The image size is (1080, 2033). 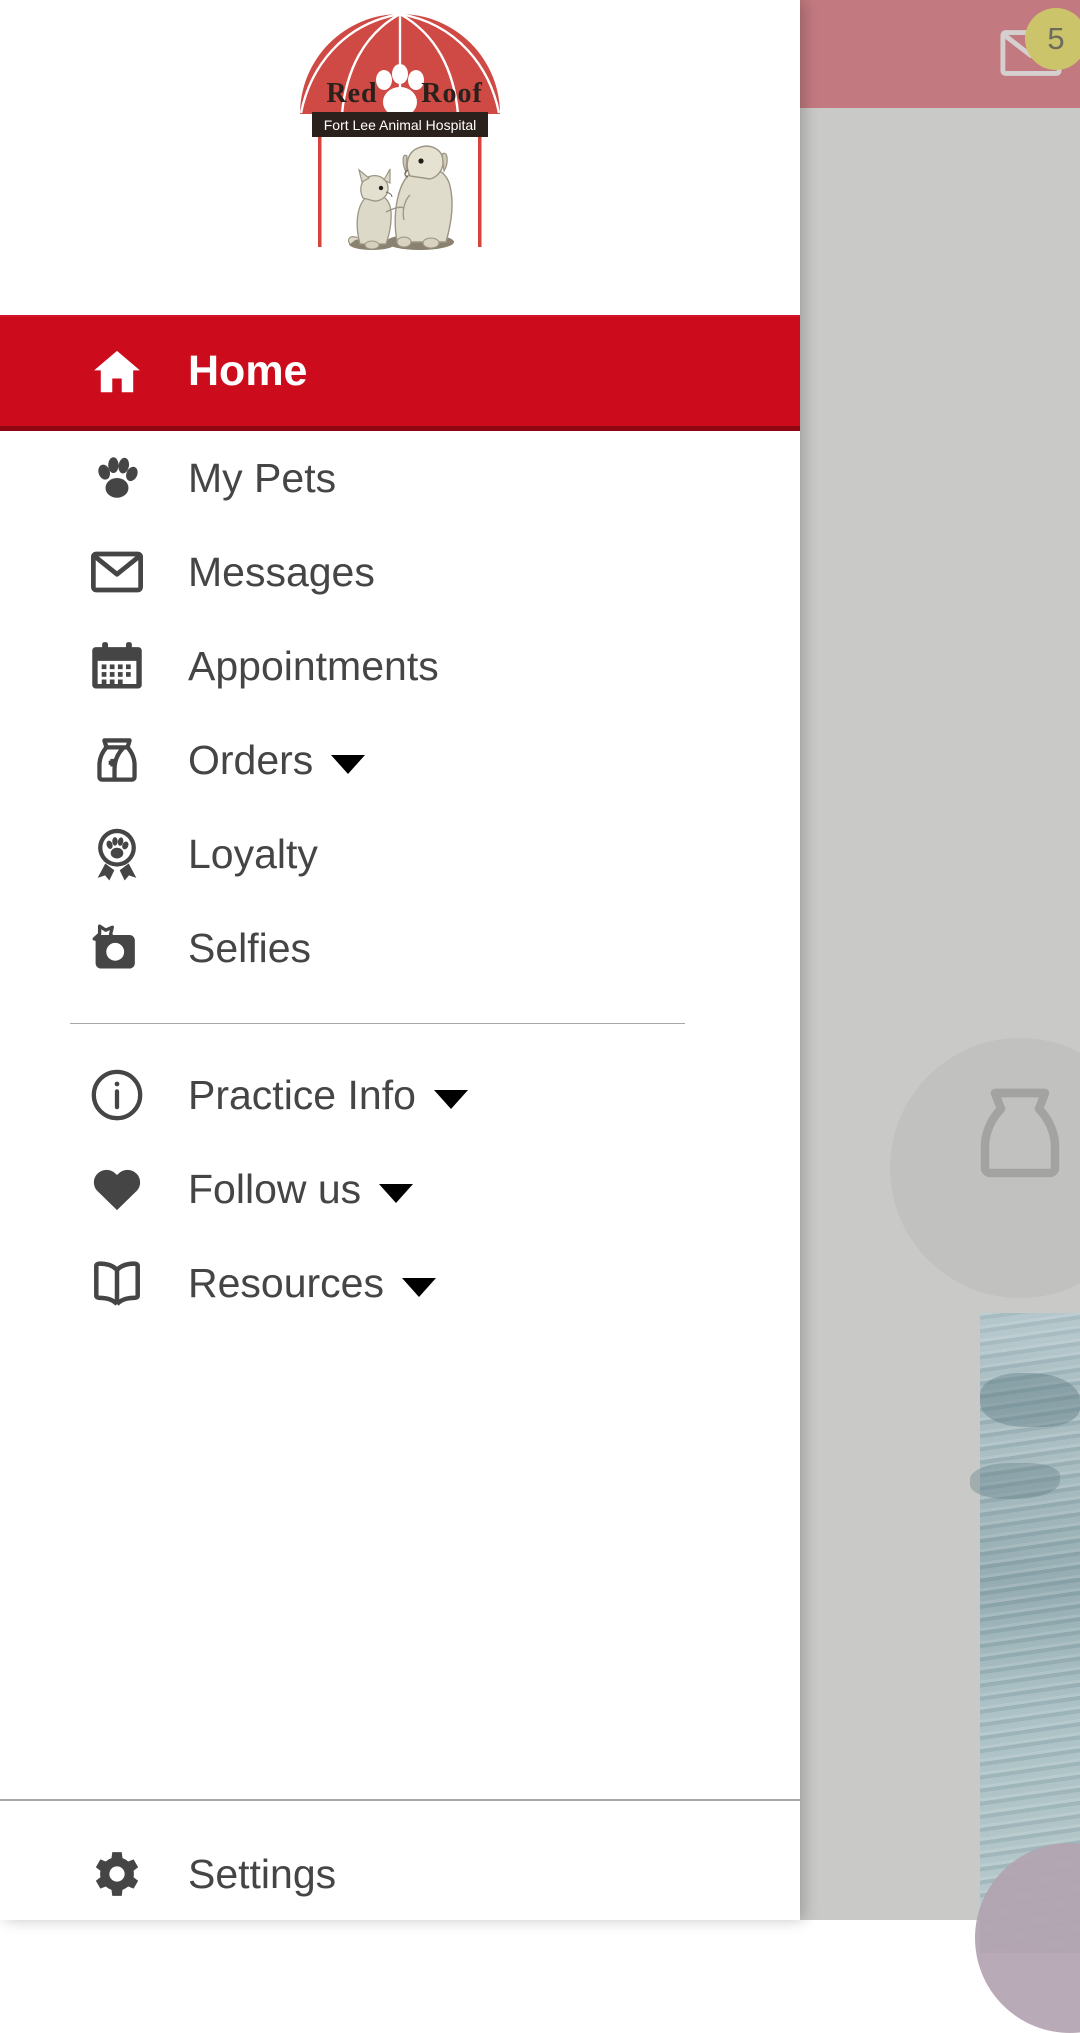 I want to click on menu-item-label: Follow us, so click(x=275, y=1188).